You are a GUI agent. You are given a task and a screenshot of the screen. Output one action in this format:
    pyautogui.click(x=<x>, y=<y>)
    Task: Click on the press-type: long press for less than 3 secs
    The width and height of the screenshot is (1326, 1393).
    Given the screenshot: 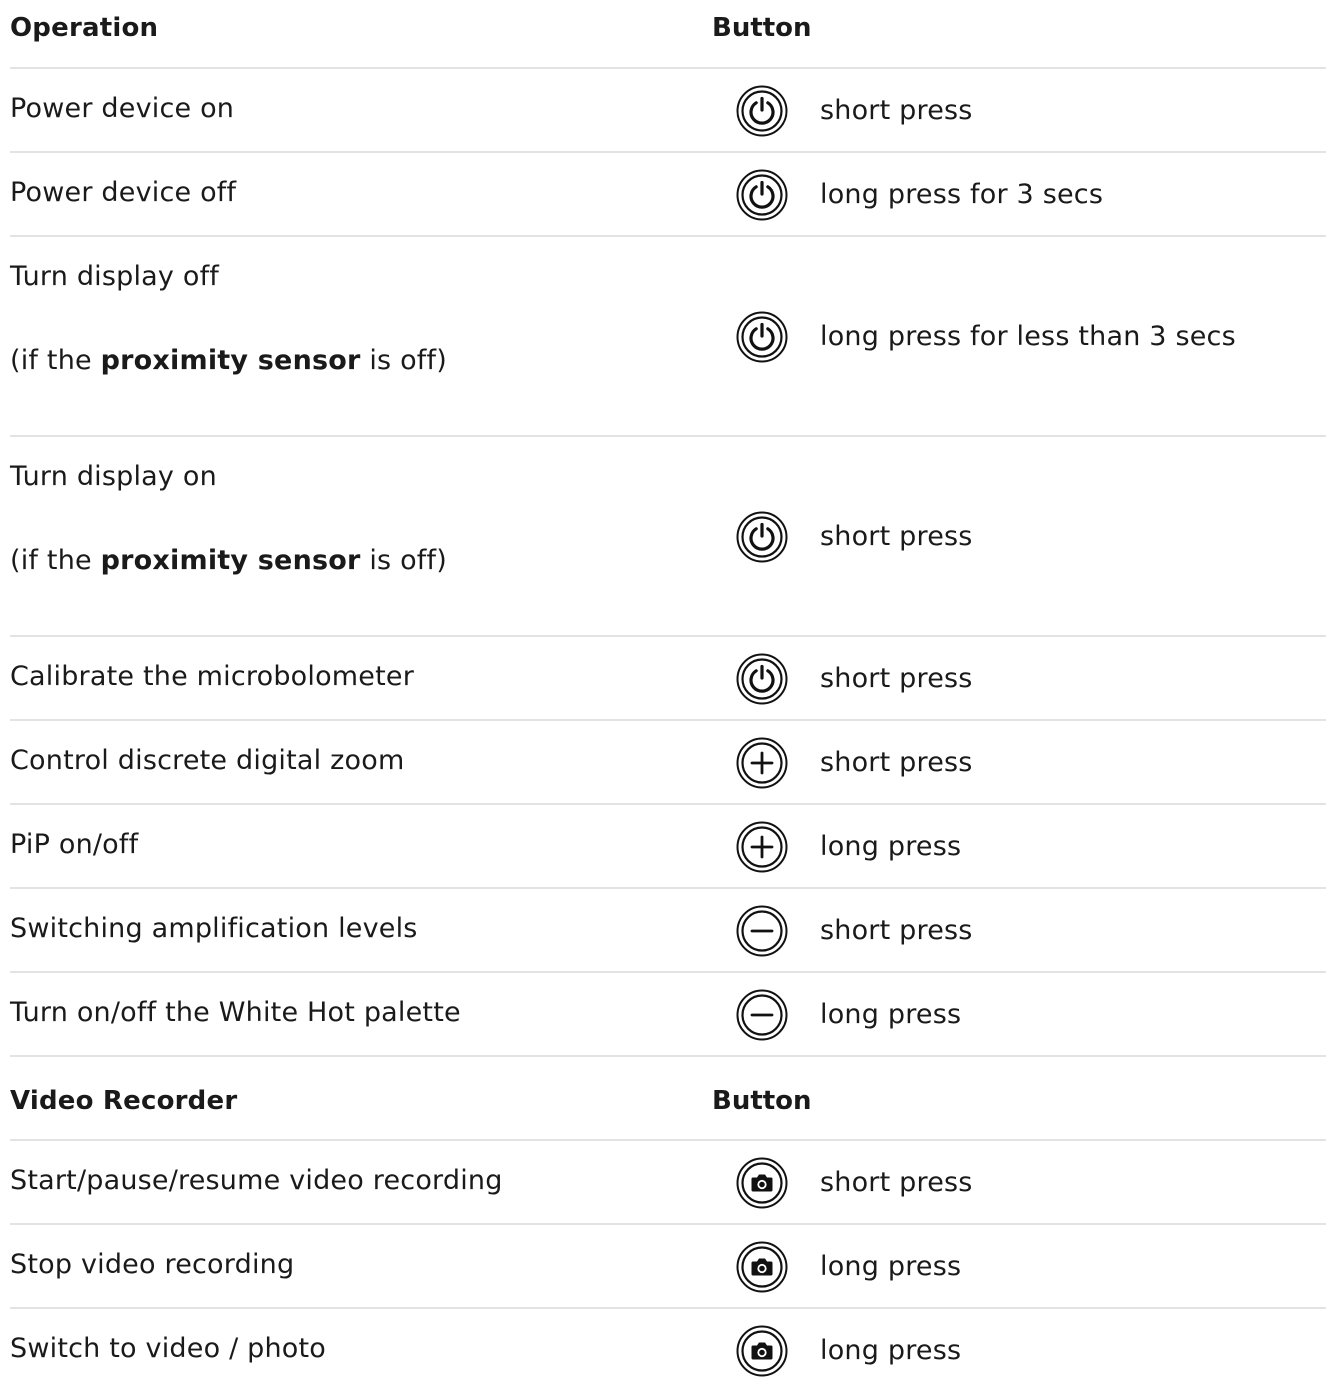 What is the action you would take?
    pyautogui.click(x=1028, y=336)
    